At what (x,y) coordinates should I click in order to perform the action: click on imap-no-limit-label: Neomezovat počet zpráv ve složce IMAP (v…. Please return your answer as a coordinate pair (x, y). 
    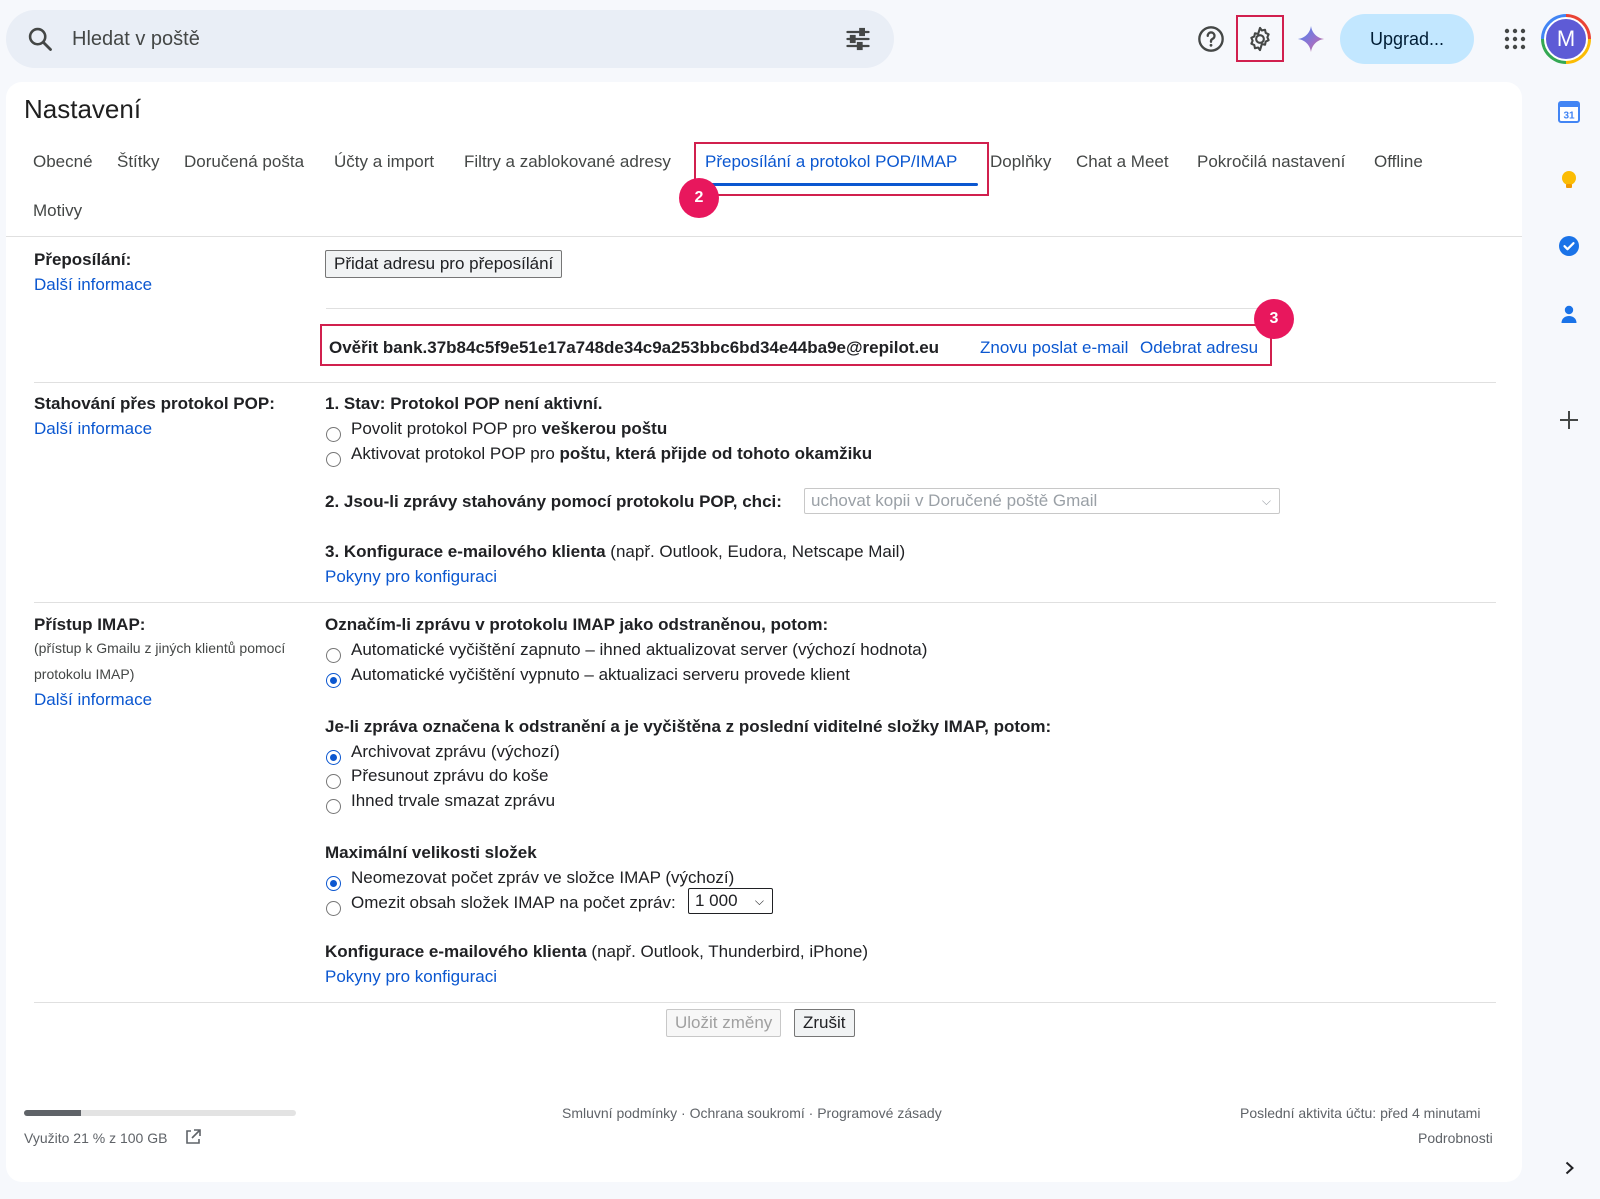
    Looking at the image, I should click on (543, 877).